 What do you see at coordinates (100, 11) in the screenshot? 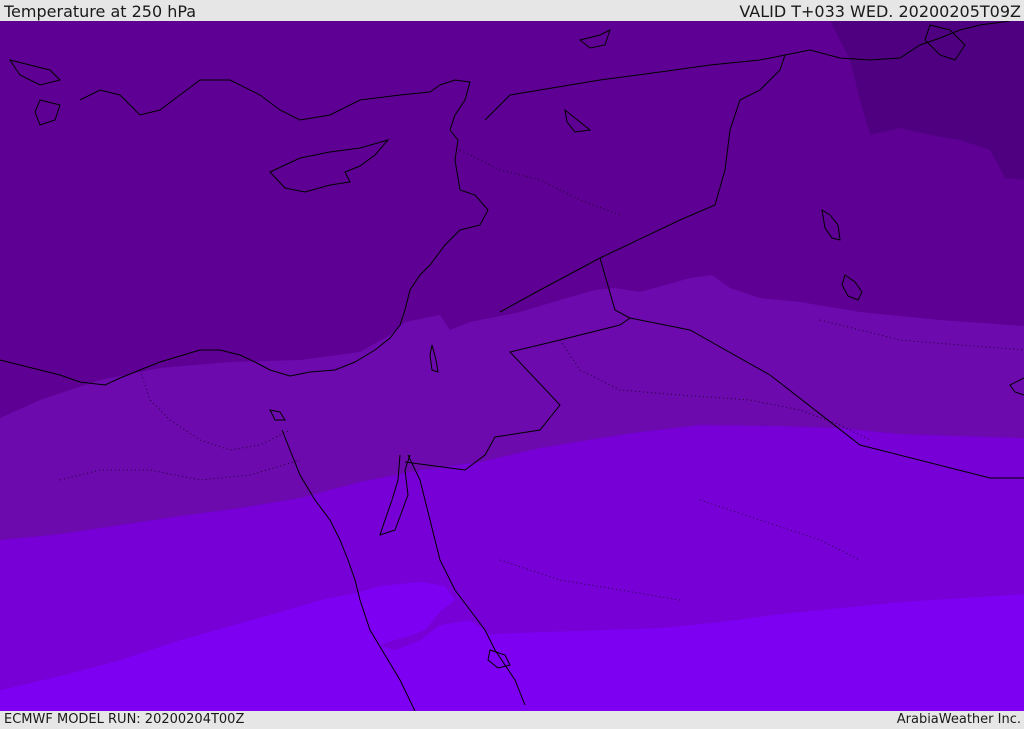
I see `map-title: Temperature at 250 hPa` at bounding box center [100, 11].